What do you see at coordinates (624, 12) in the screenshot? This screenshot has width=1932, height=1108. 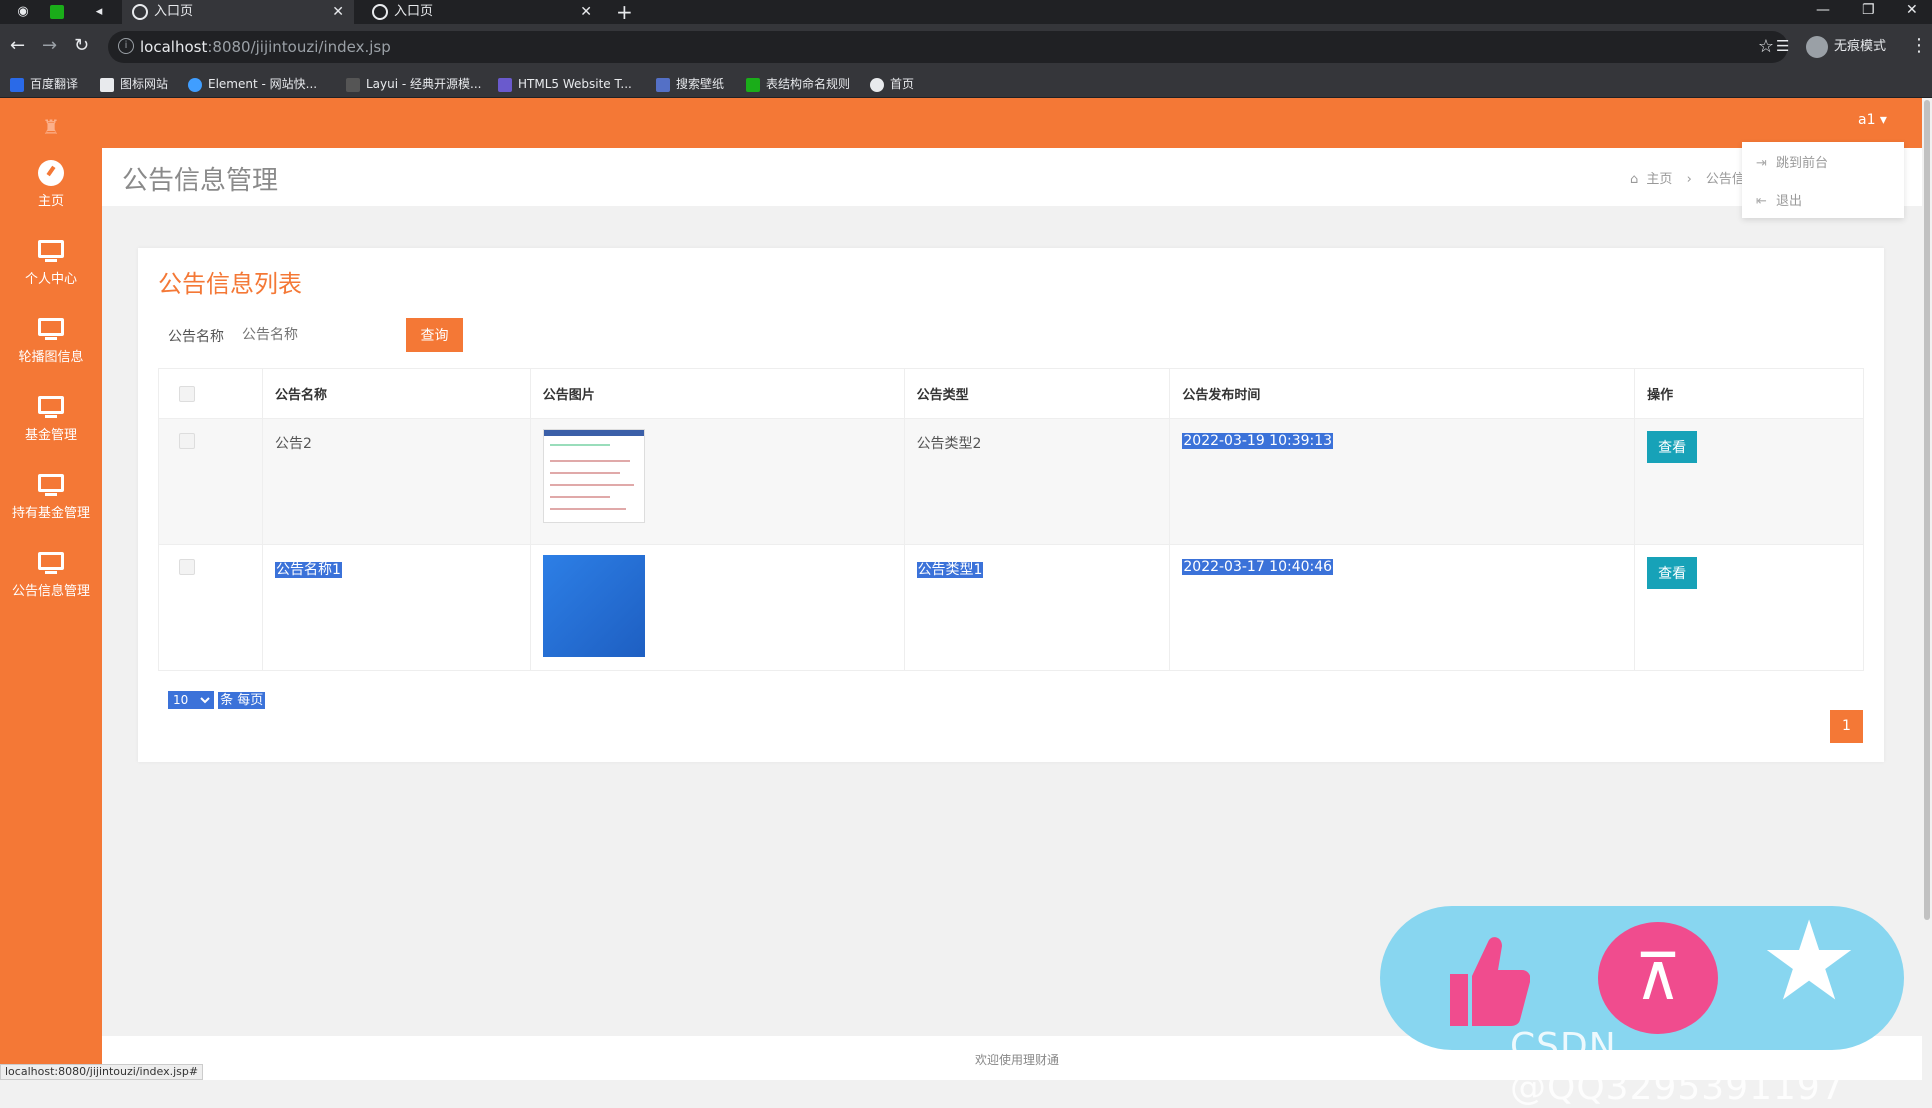 I see `new-tab-button: +` at bounding box center [624, 12].